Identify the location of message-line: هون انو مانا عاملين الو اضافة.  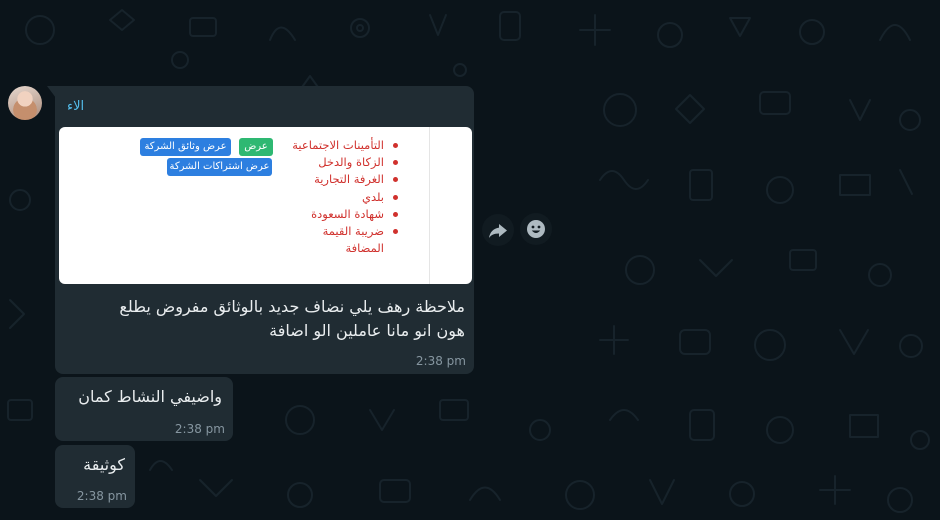
(367, 330).